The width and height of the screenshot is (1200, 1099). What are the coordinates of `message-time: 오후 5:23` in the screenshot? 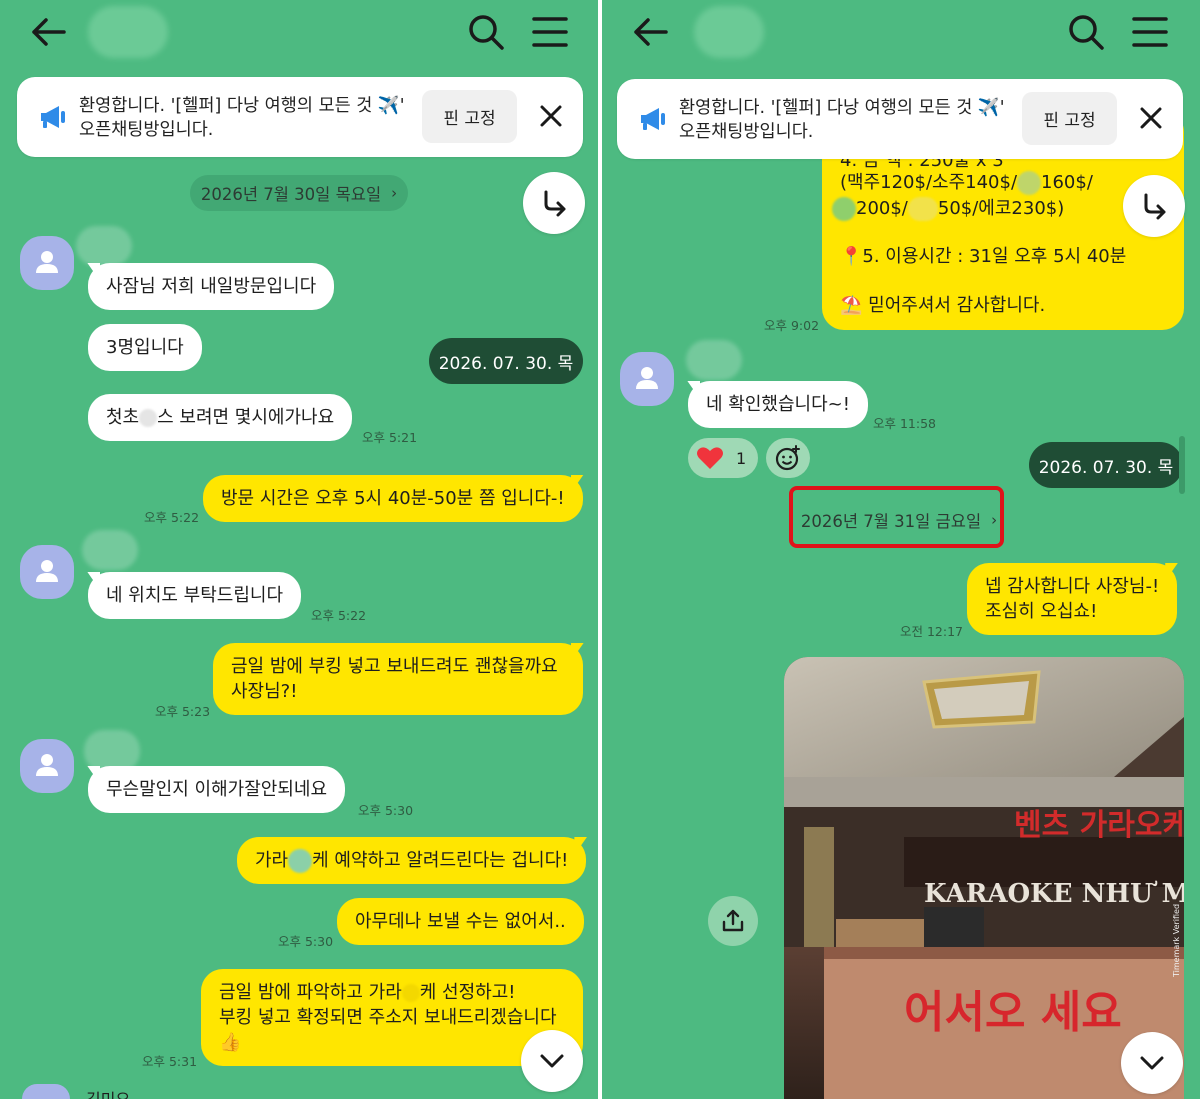 It's located at (183, 711).